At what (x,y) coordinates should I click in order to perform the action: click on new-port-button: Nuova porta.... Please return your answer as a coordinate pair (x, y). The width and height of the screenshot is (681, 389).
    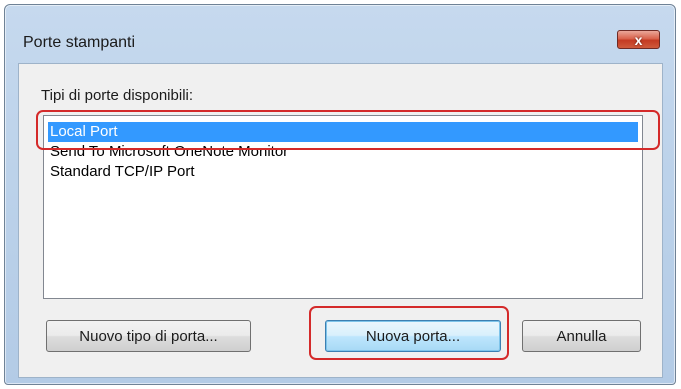
    Looking at the image, I should click on (413, 336).